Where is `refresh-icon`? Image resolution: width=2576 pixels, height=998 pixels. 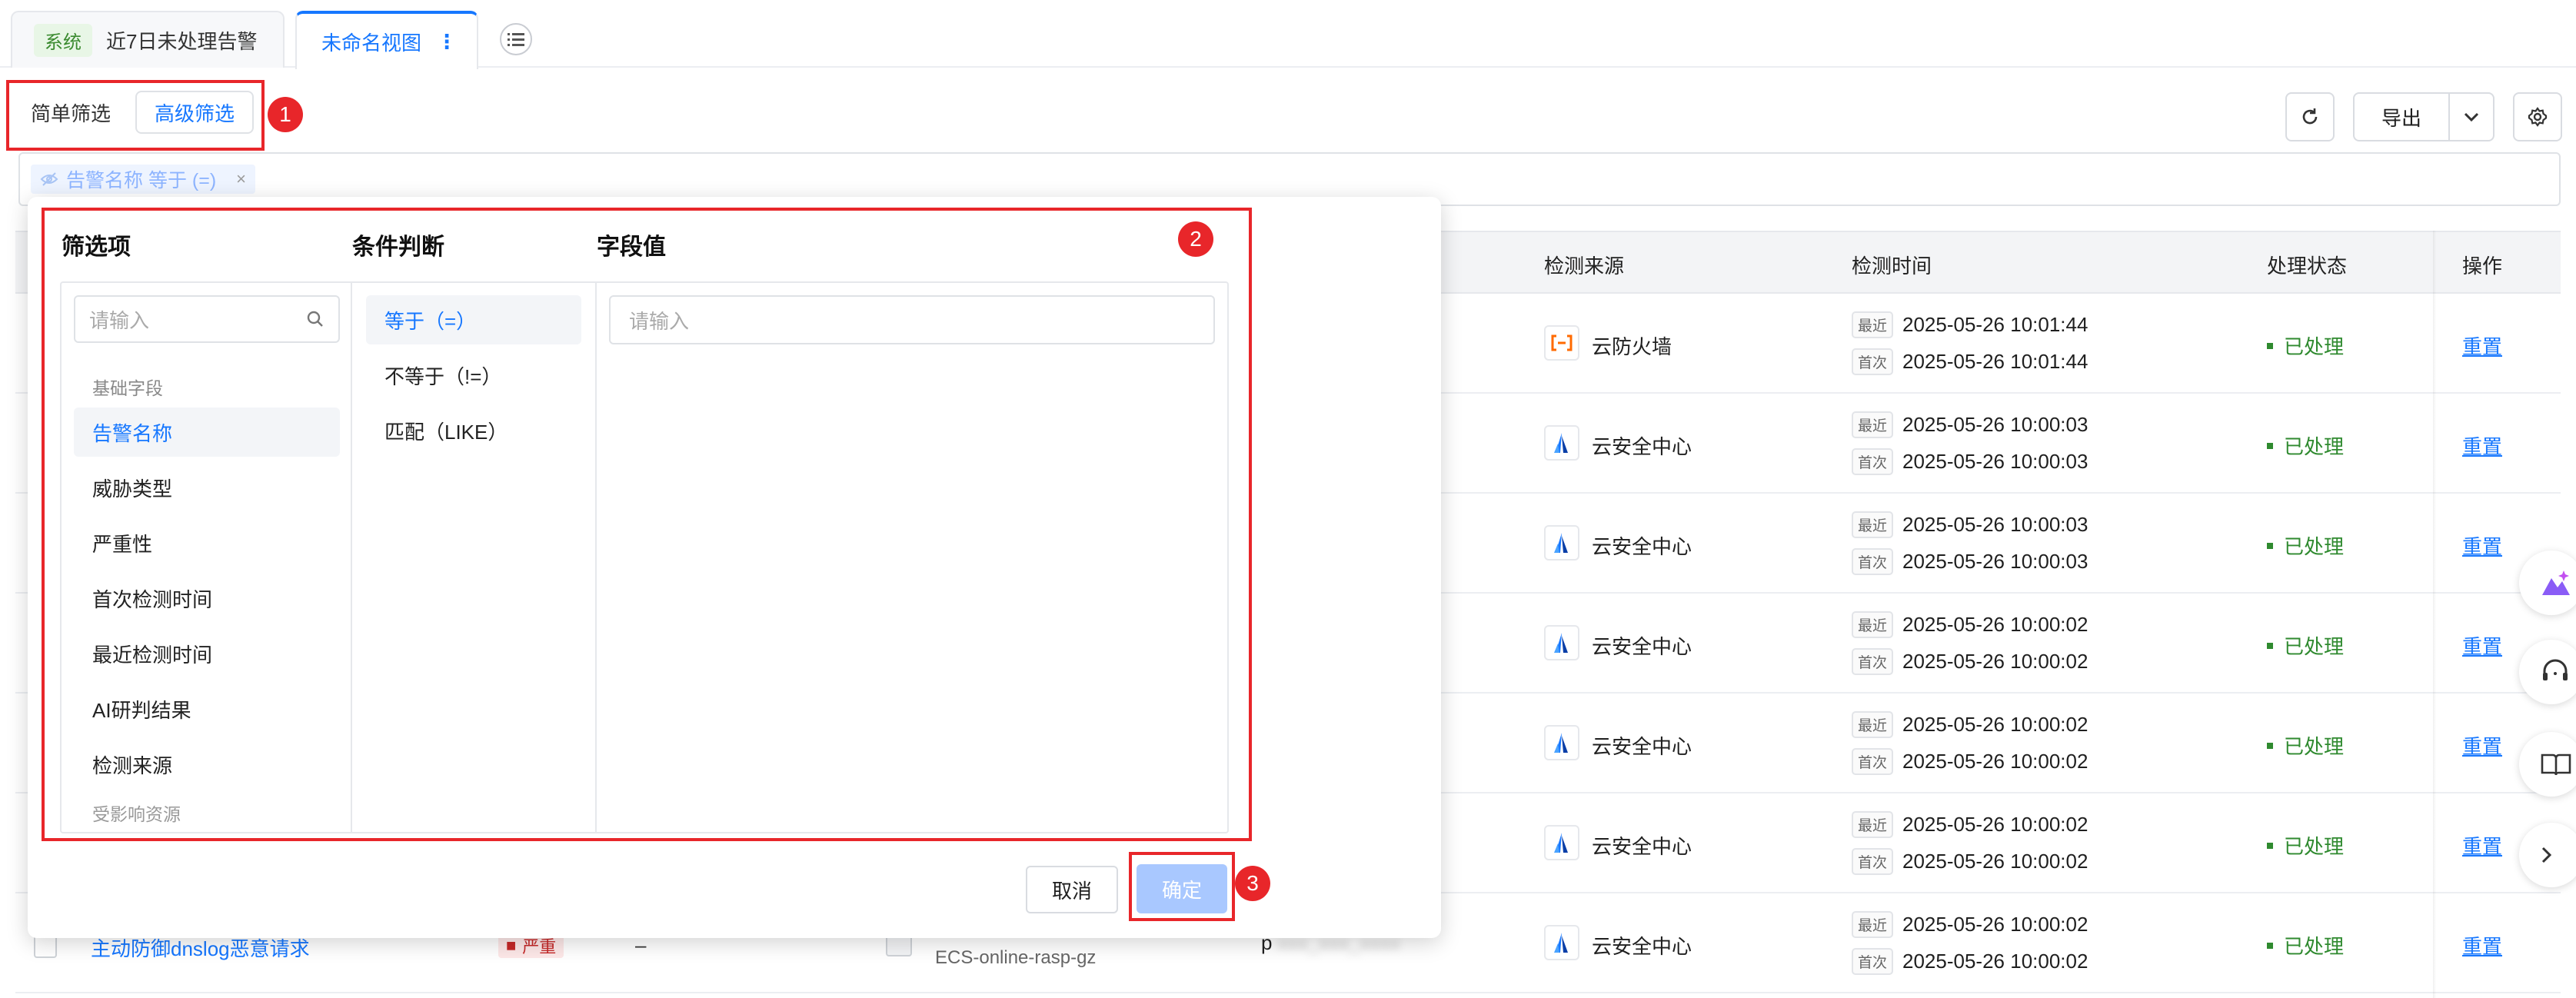
refresh-icon is located at coordinates (2310, 116).